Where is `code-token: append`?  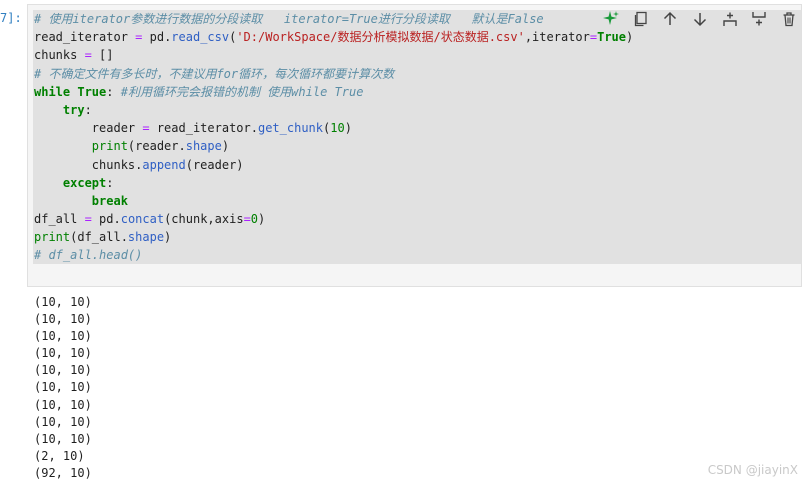
code-token: append is located at coordinates (164, 164).